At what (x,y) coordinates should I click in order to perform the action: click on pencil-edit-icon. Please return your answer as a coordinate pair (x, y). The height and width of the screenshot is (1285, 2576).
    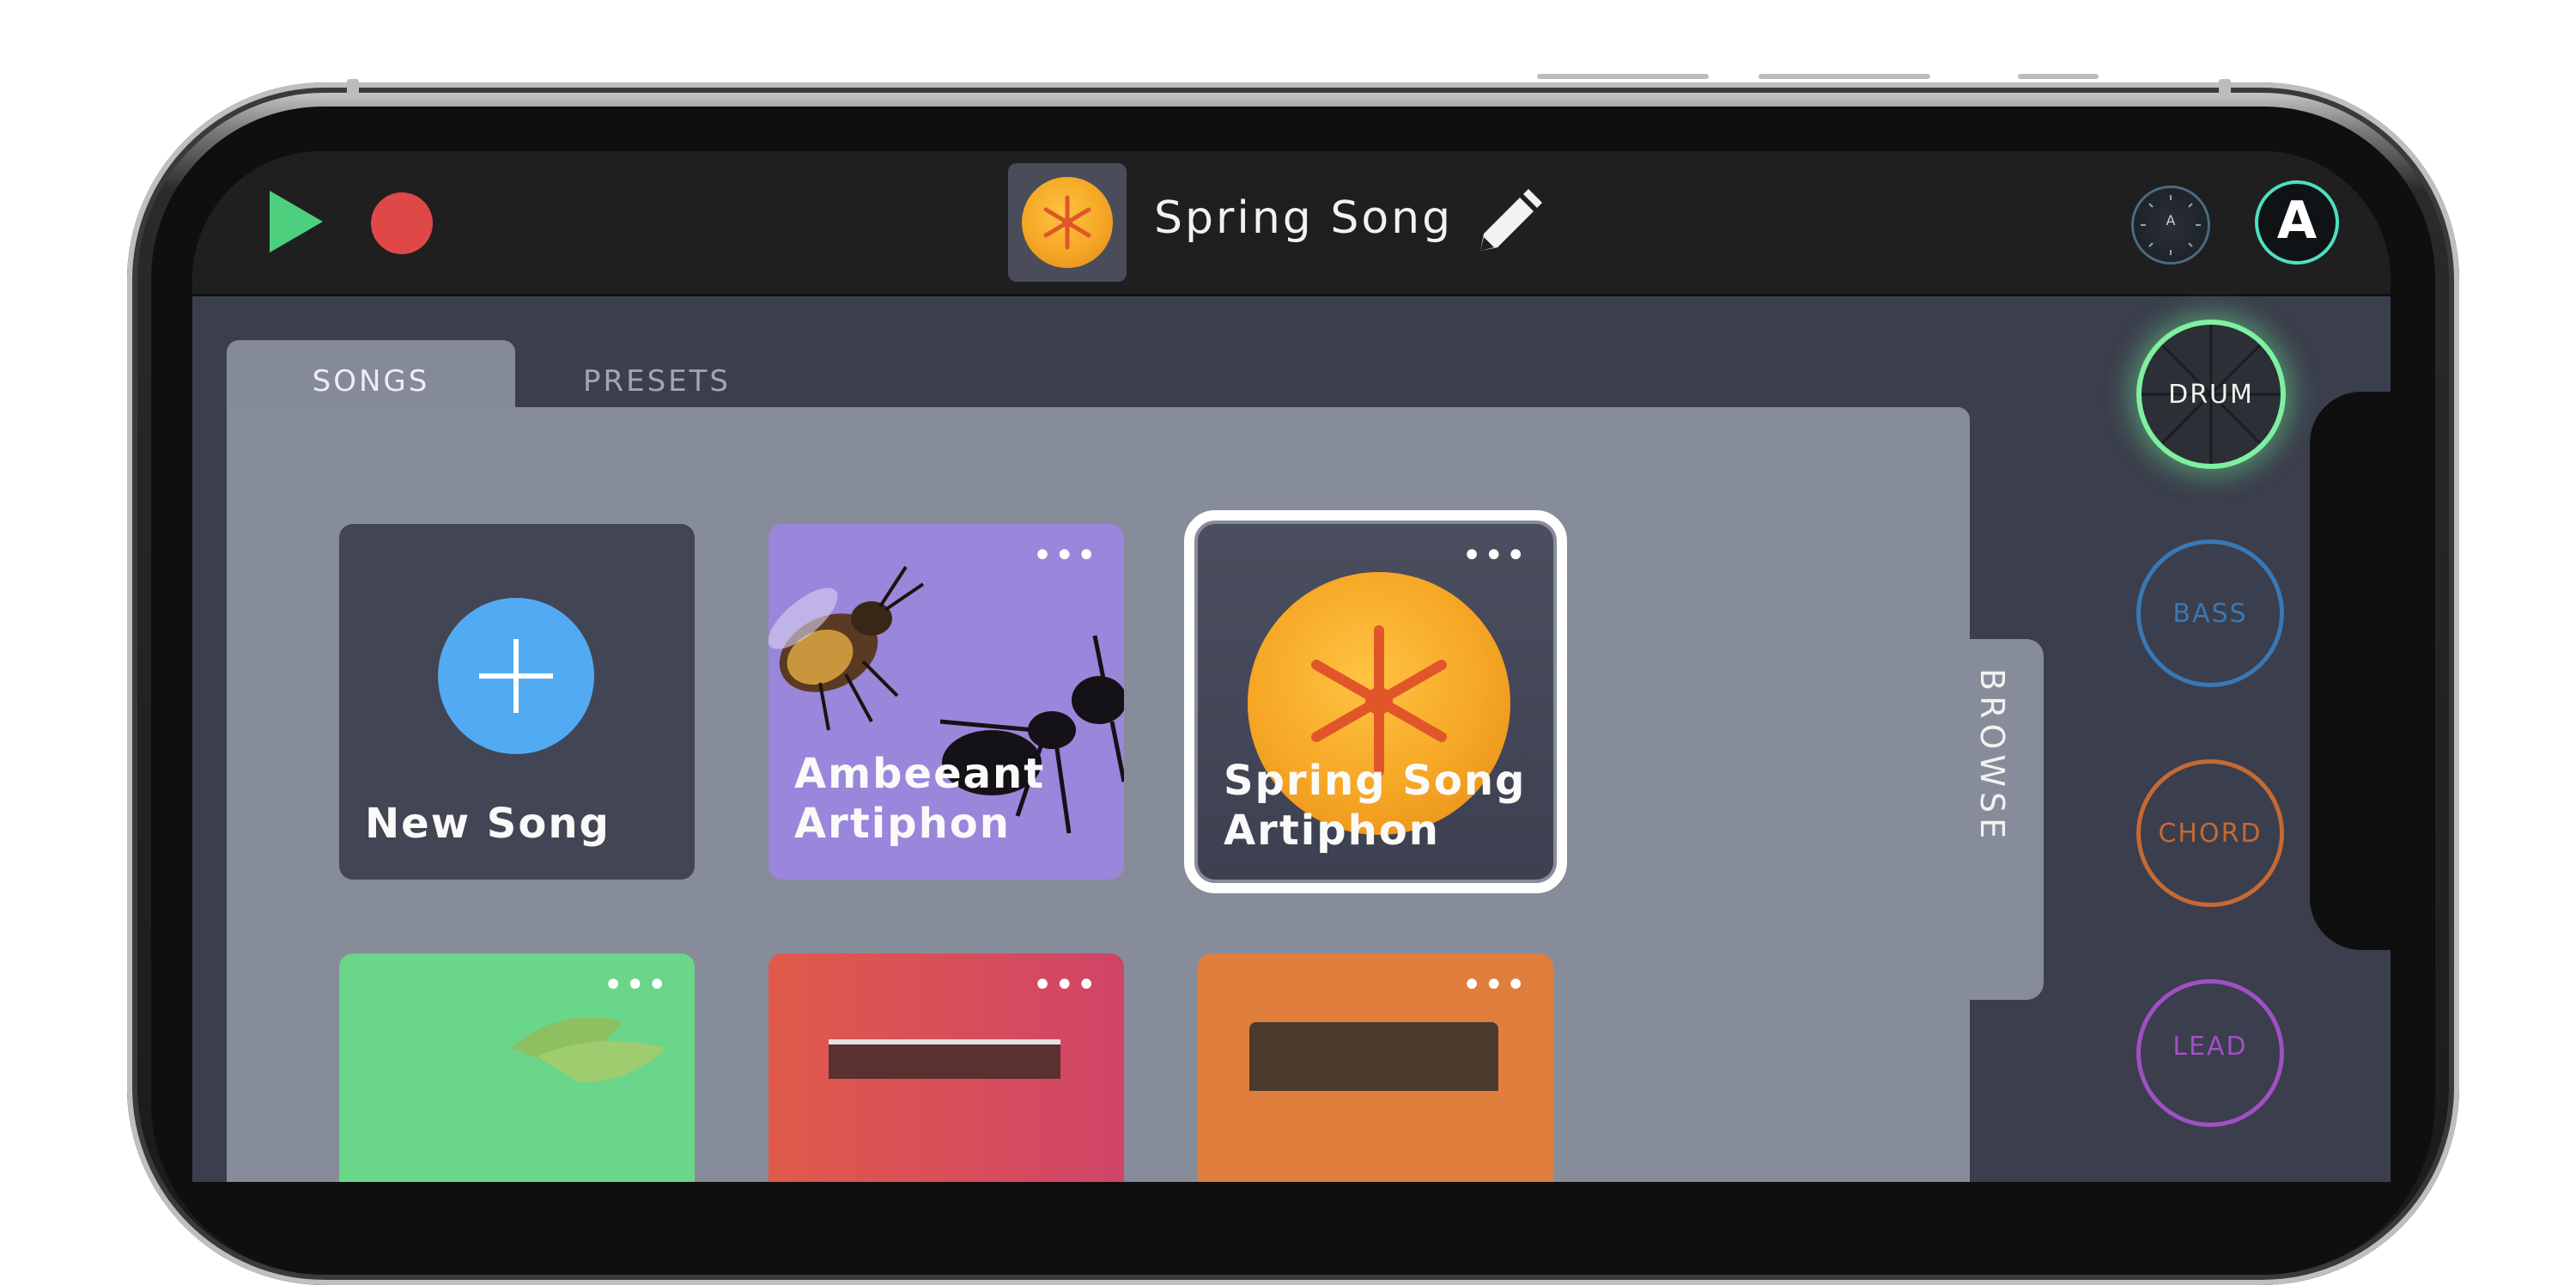
    Looking at the image, I should click on (1508, 223).